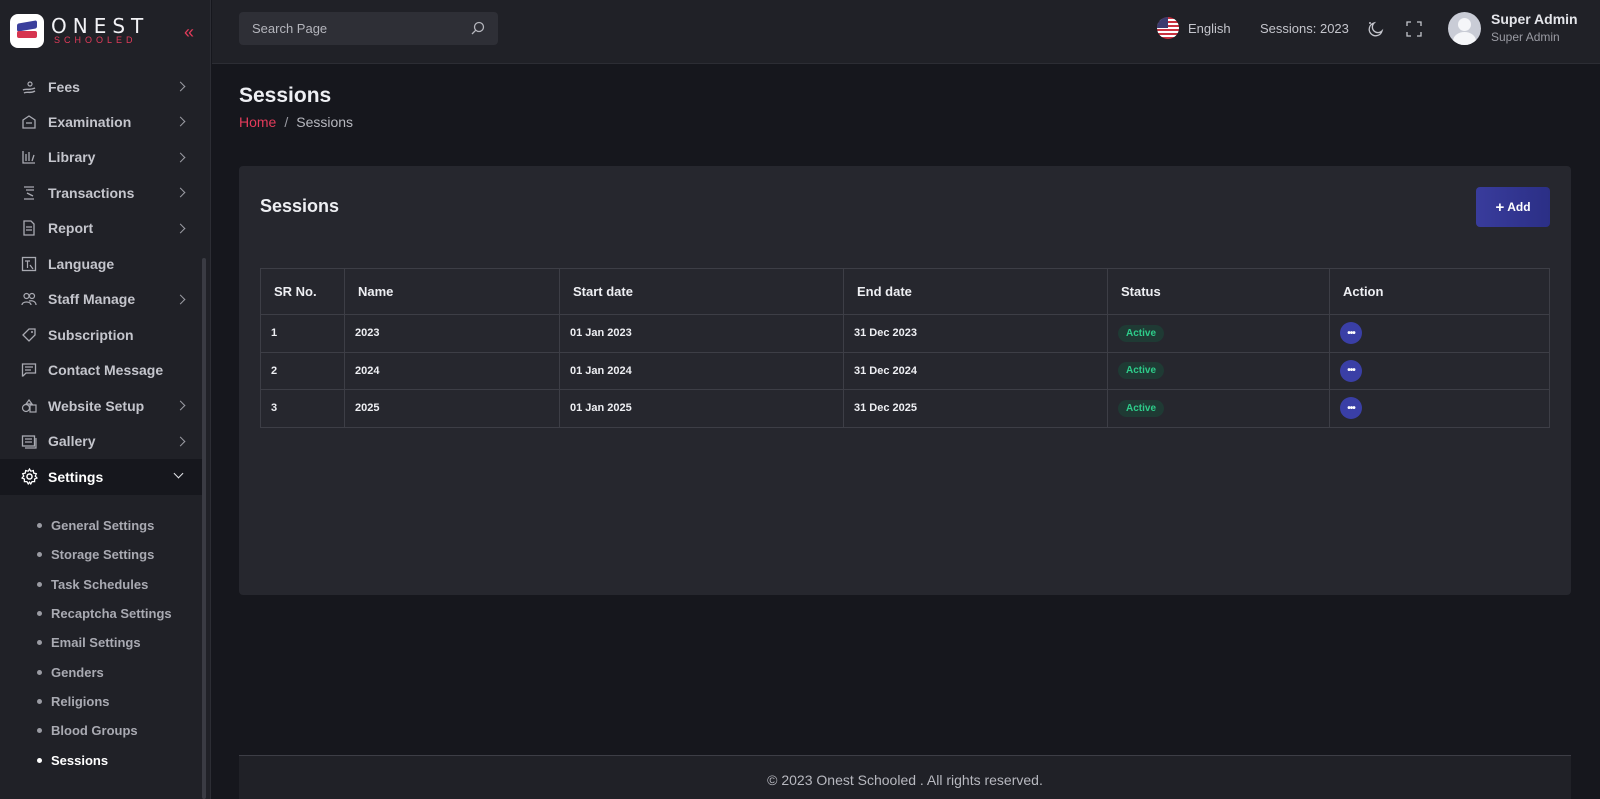 Image resolution: width=1600 pixels, height=799 pixels. Describe the element at coordinates (349, 28) in the screenshot. I see `search-input` at that location.